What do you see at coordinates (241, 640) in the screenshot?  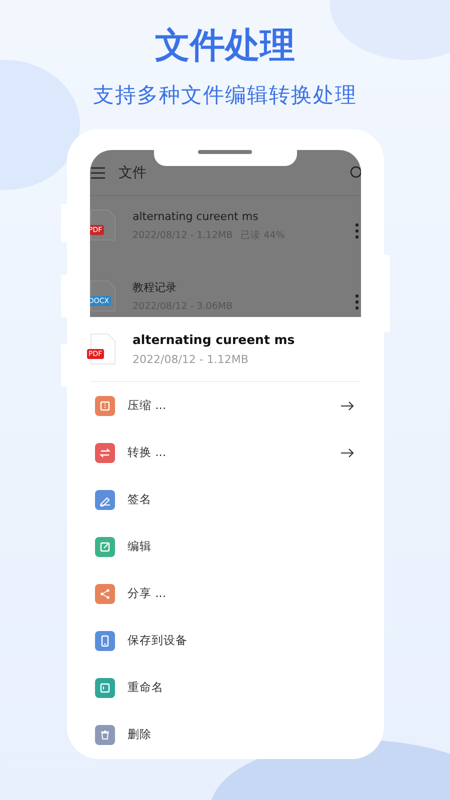 I see `action-label: 保存到设备` at bounding box center [241, 640].